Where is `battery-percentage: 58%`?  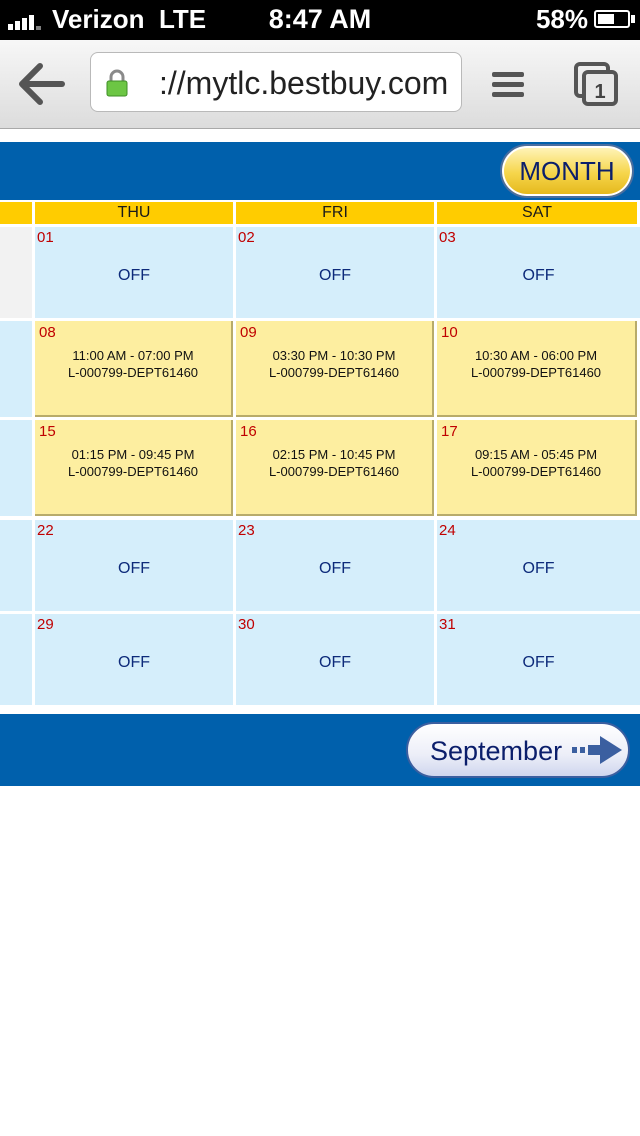 battery-percentage: 58% is located at coordinates (561, 19).